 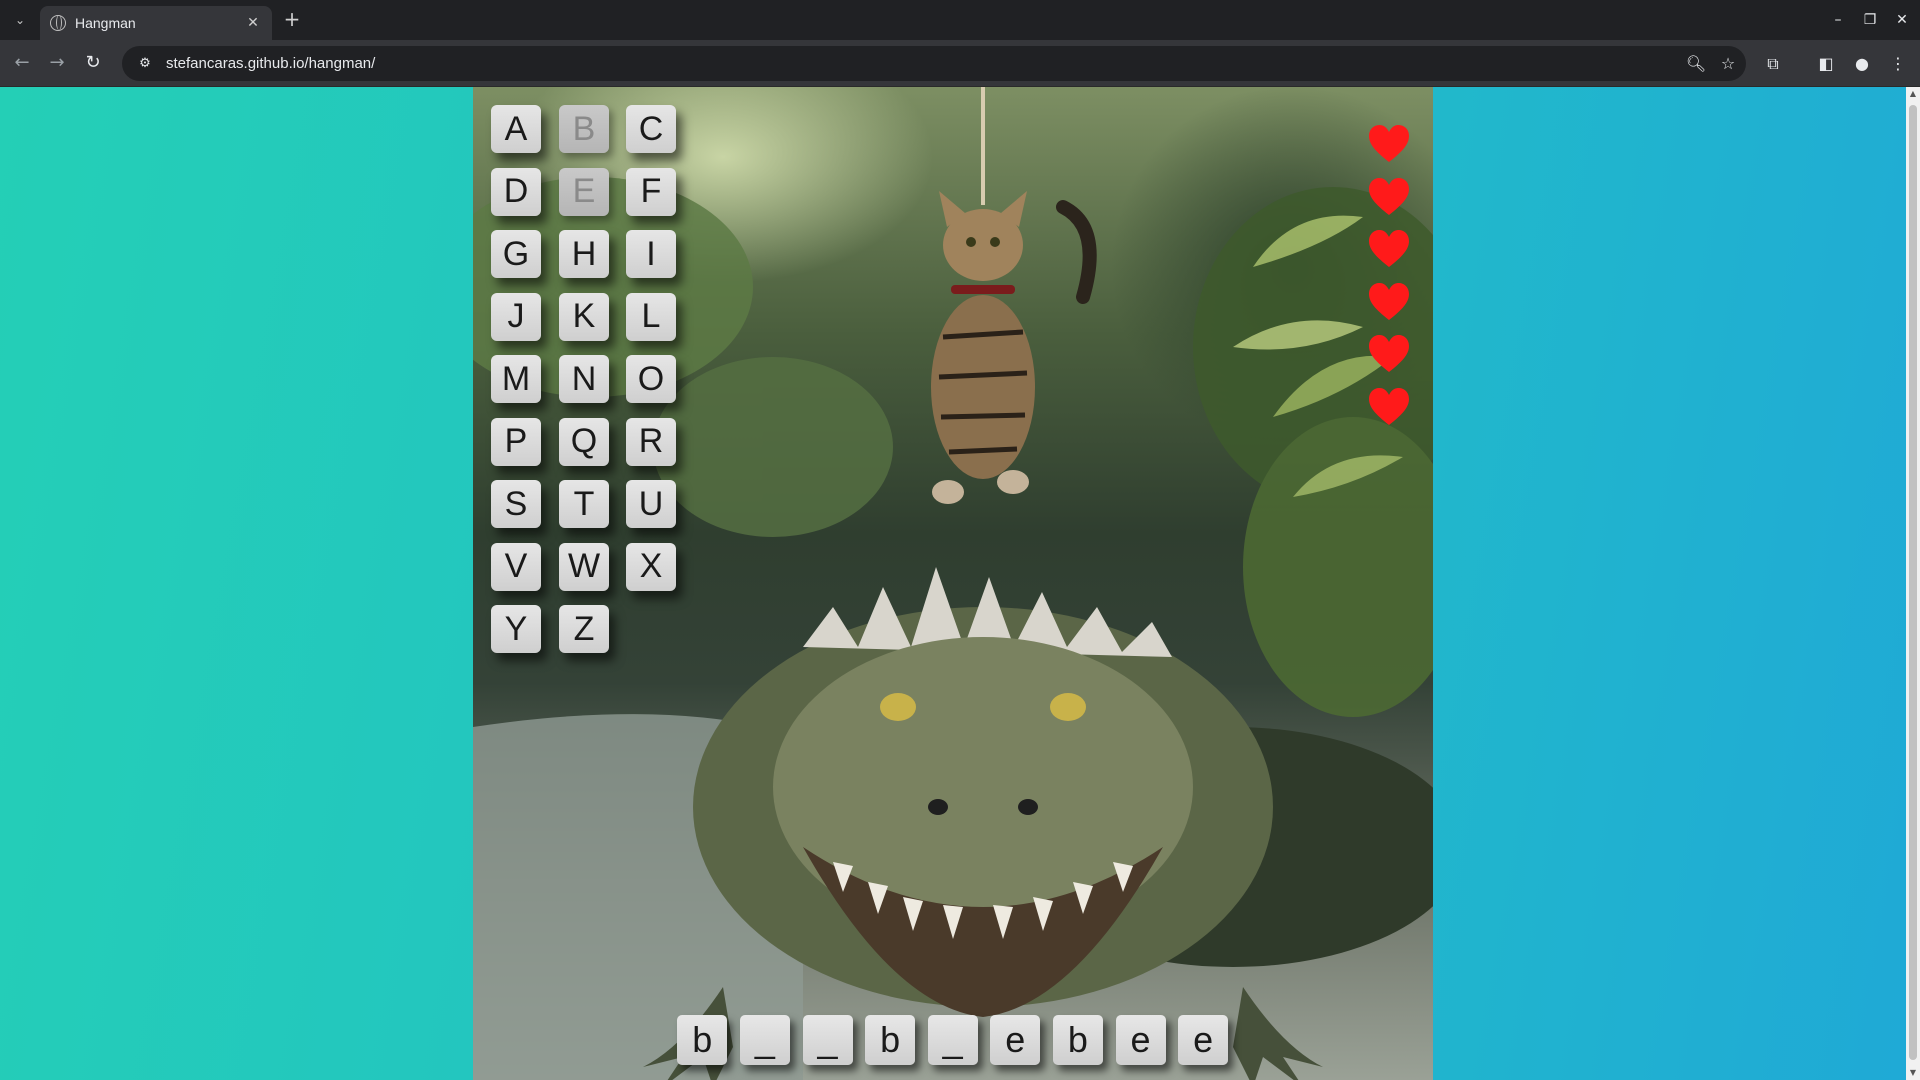 I want to click on letter-key-w: W, so click(x=584, y=566).